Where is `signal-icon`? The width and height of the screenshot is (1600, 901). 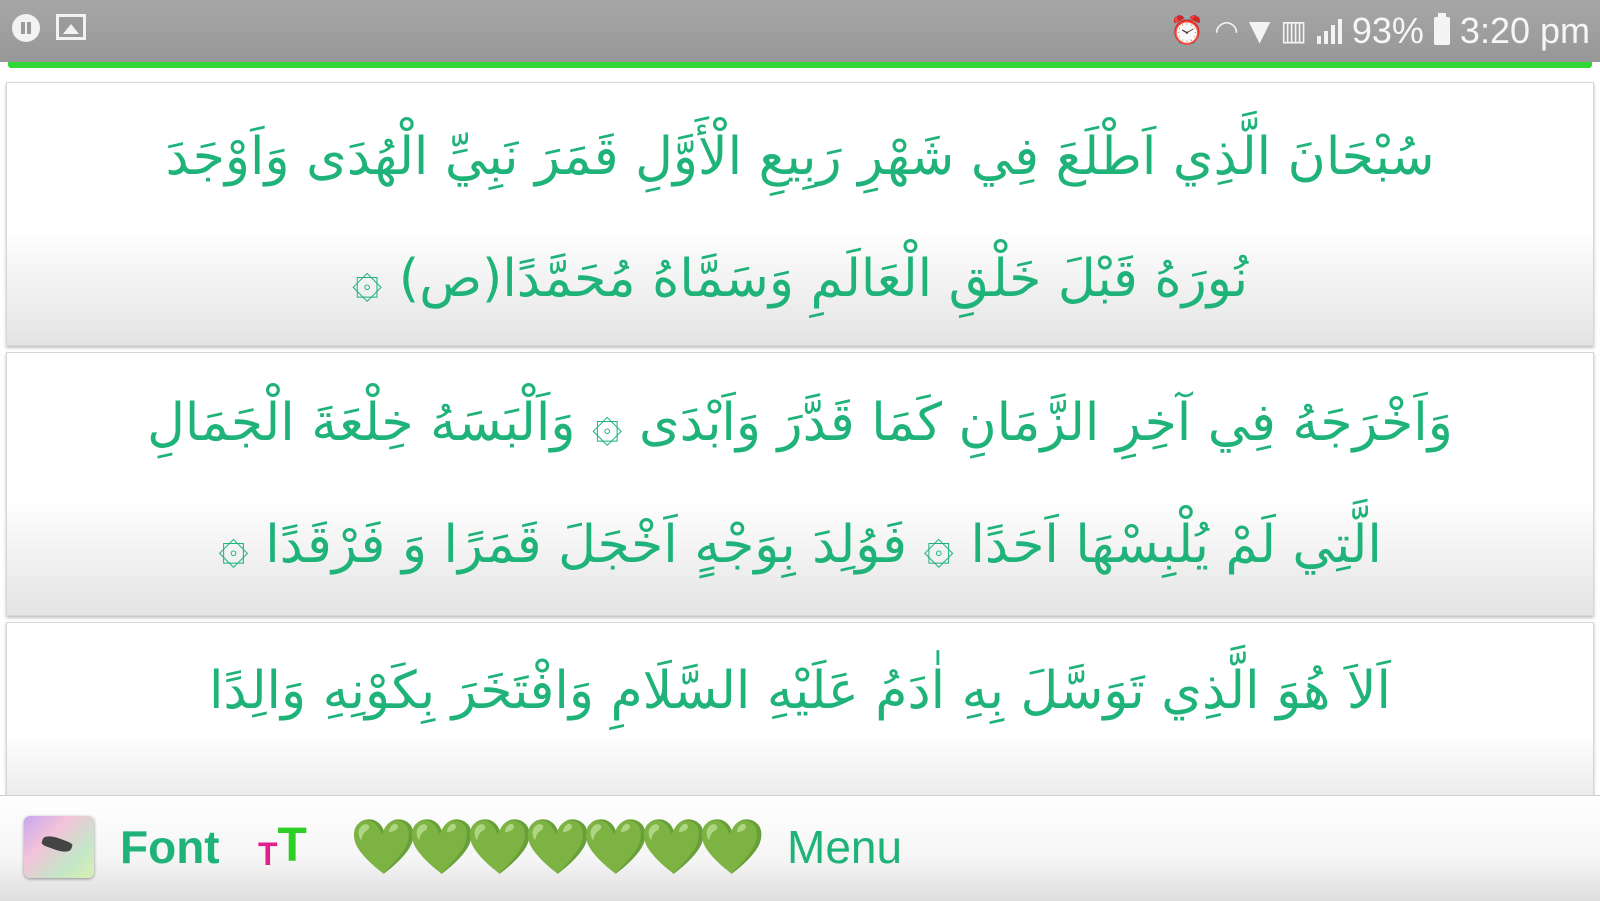
signal-icon is located at coordinates (1329, 31).